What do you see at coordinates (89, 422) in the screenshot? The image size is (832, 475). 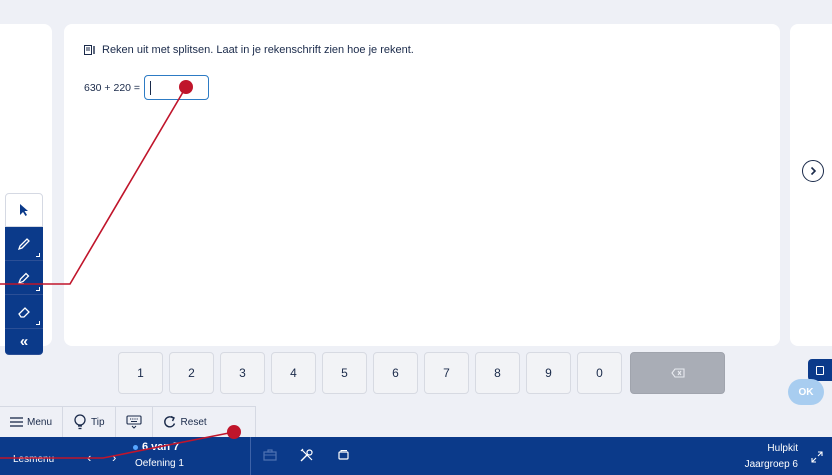 I see `tip-button: Tip` at bounding box center [89, 422].